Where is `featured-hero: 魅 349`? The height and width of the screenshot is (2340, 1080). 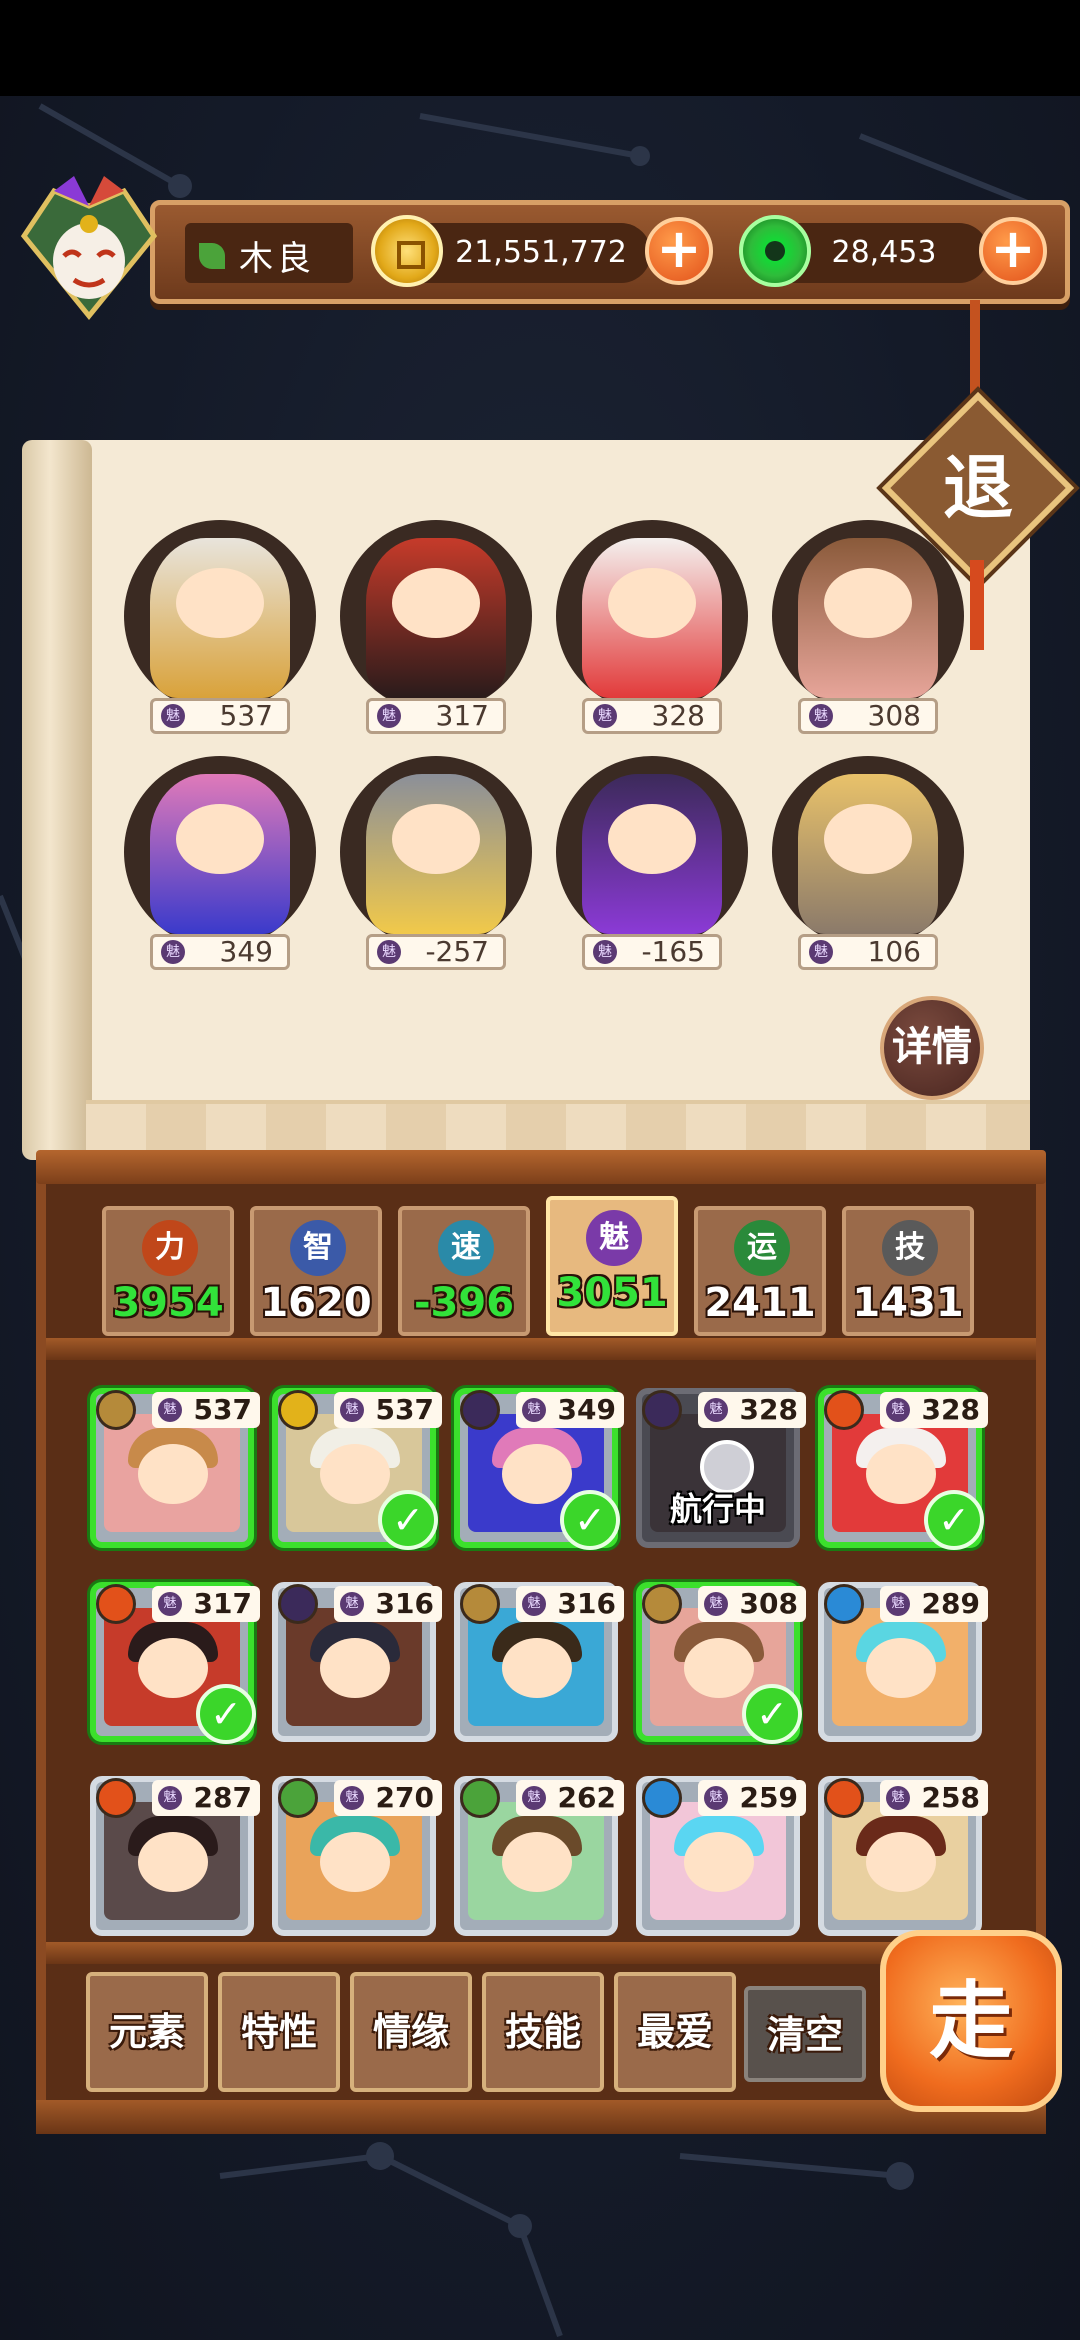 featured-hero: 魅 349 is located at coordinates (220, 866).